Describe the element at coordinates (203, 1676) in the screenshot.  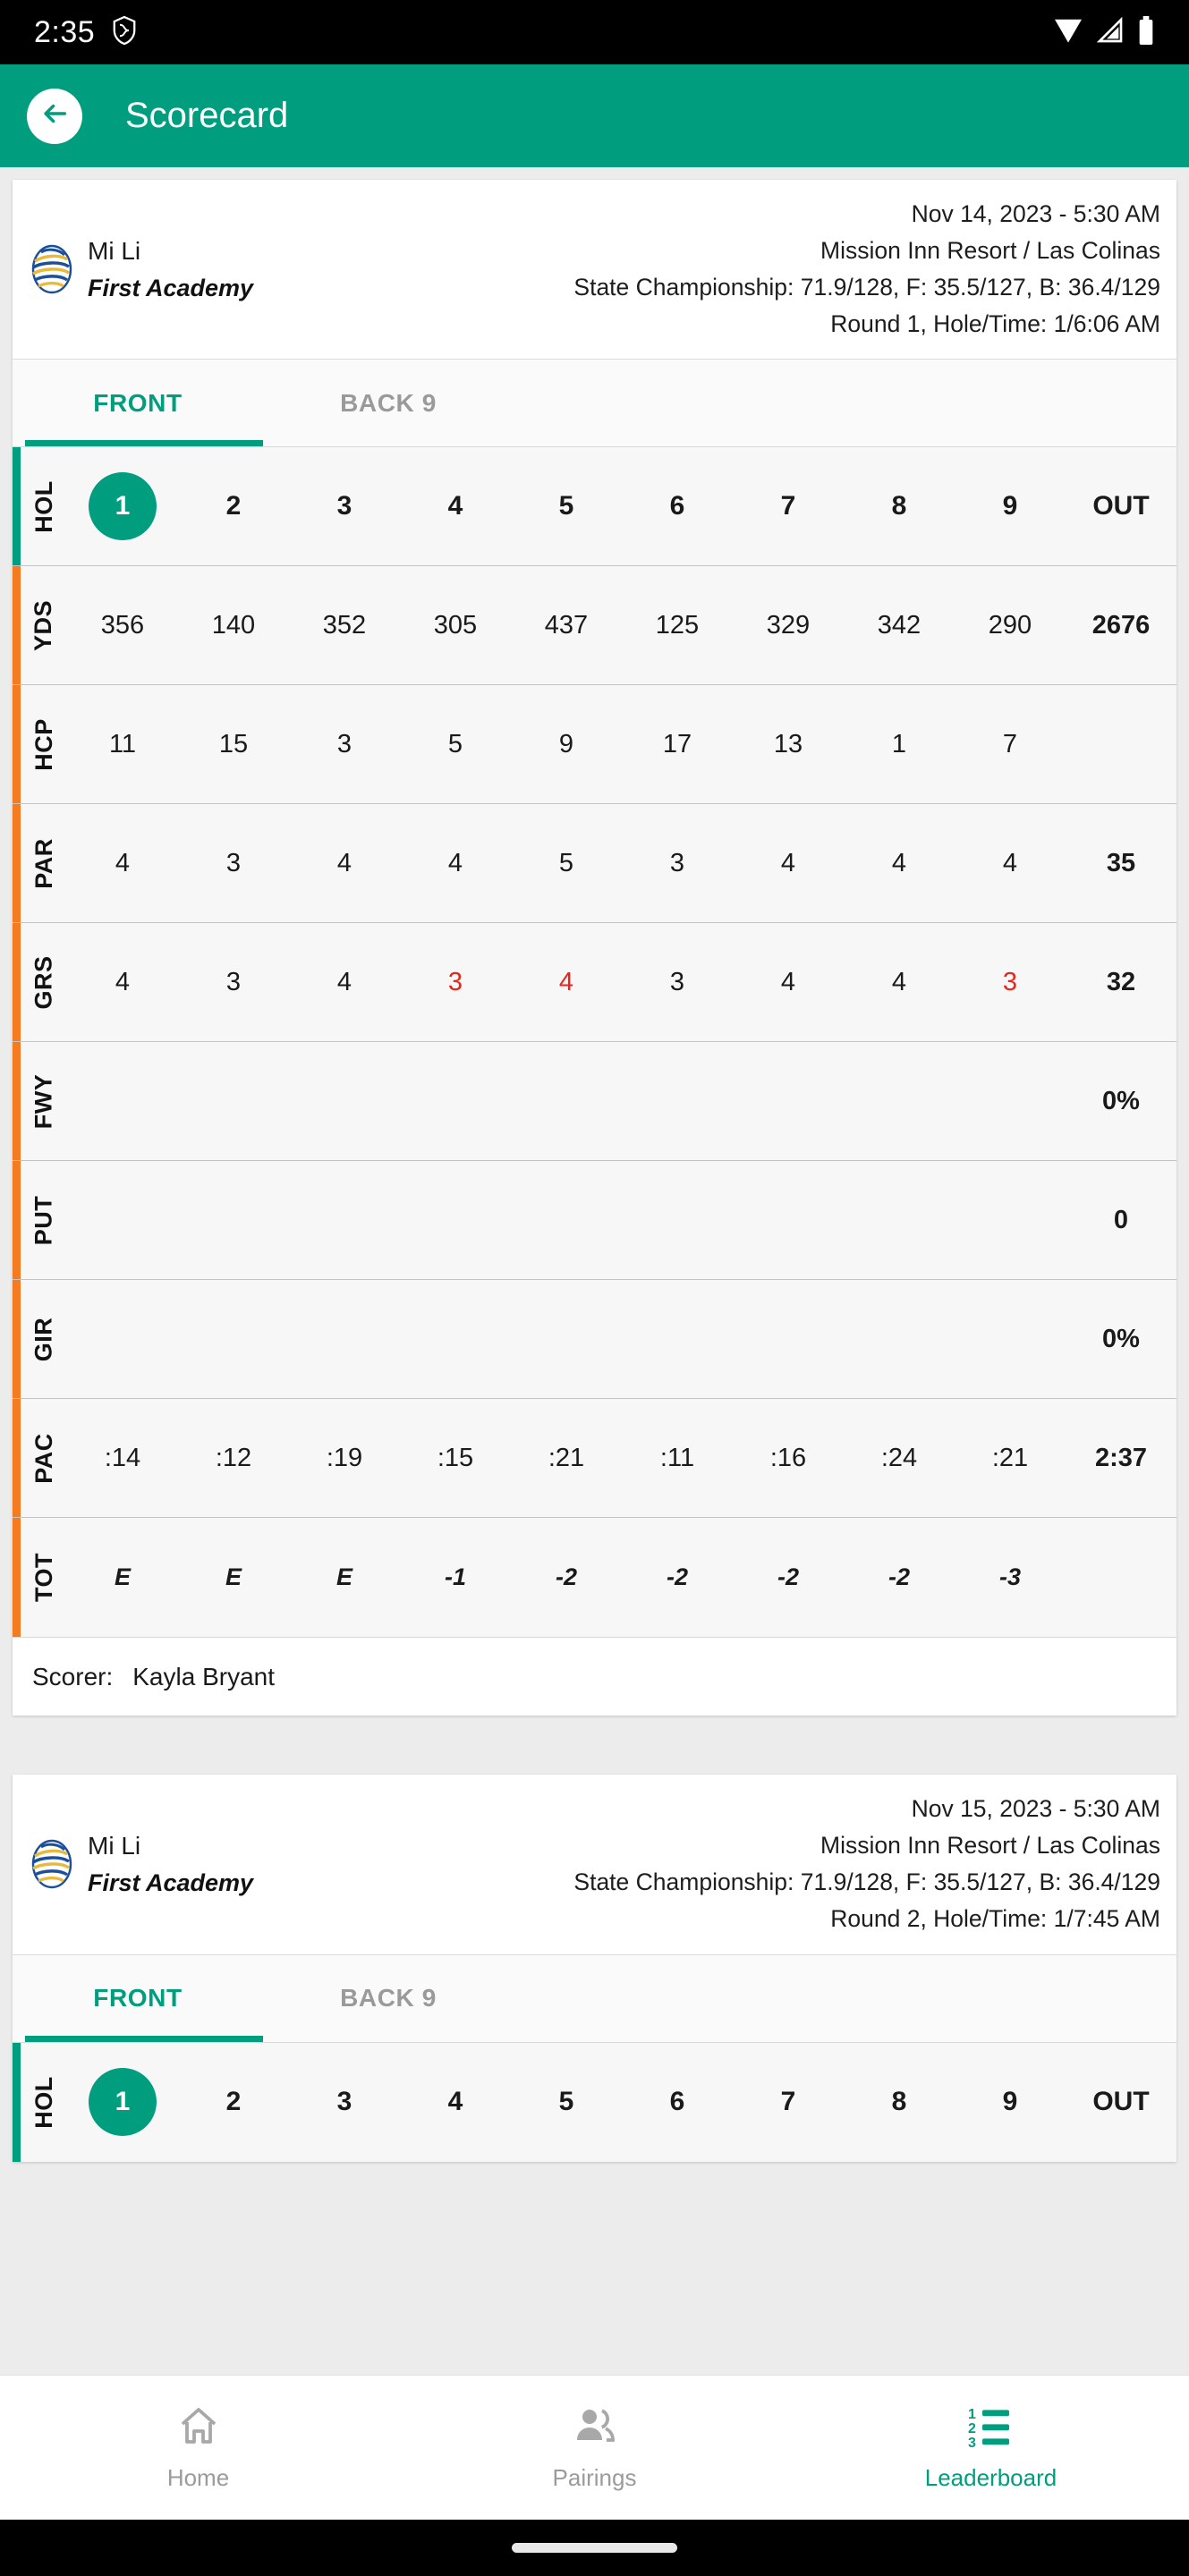
I see `scorer-name: Kayla Bryant` at that location.